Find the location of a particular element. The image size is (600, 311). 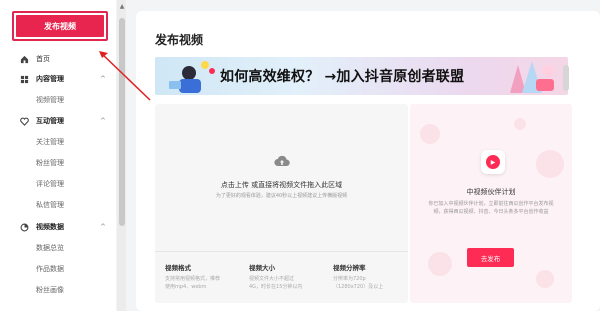

spec-video-resolution: 视频分辨率 分辨率为720p （1280x720）及以上 is located at coordinates (368, 276).